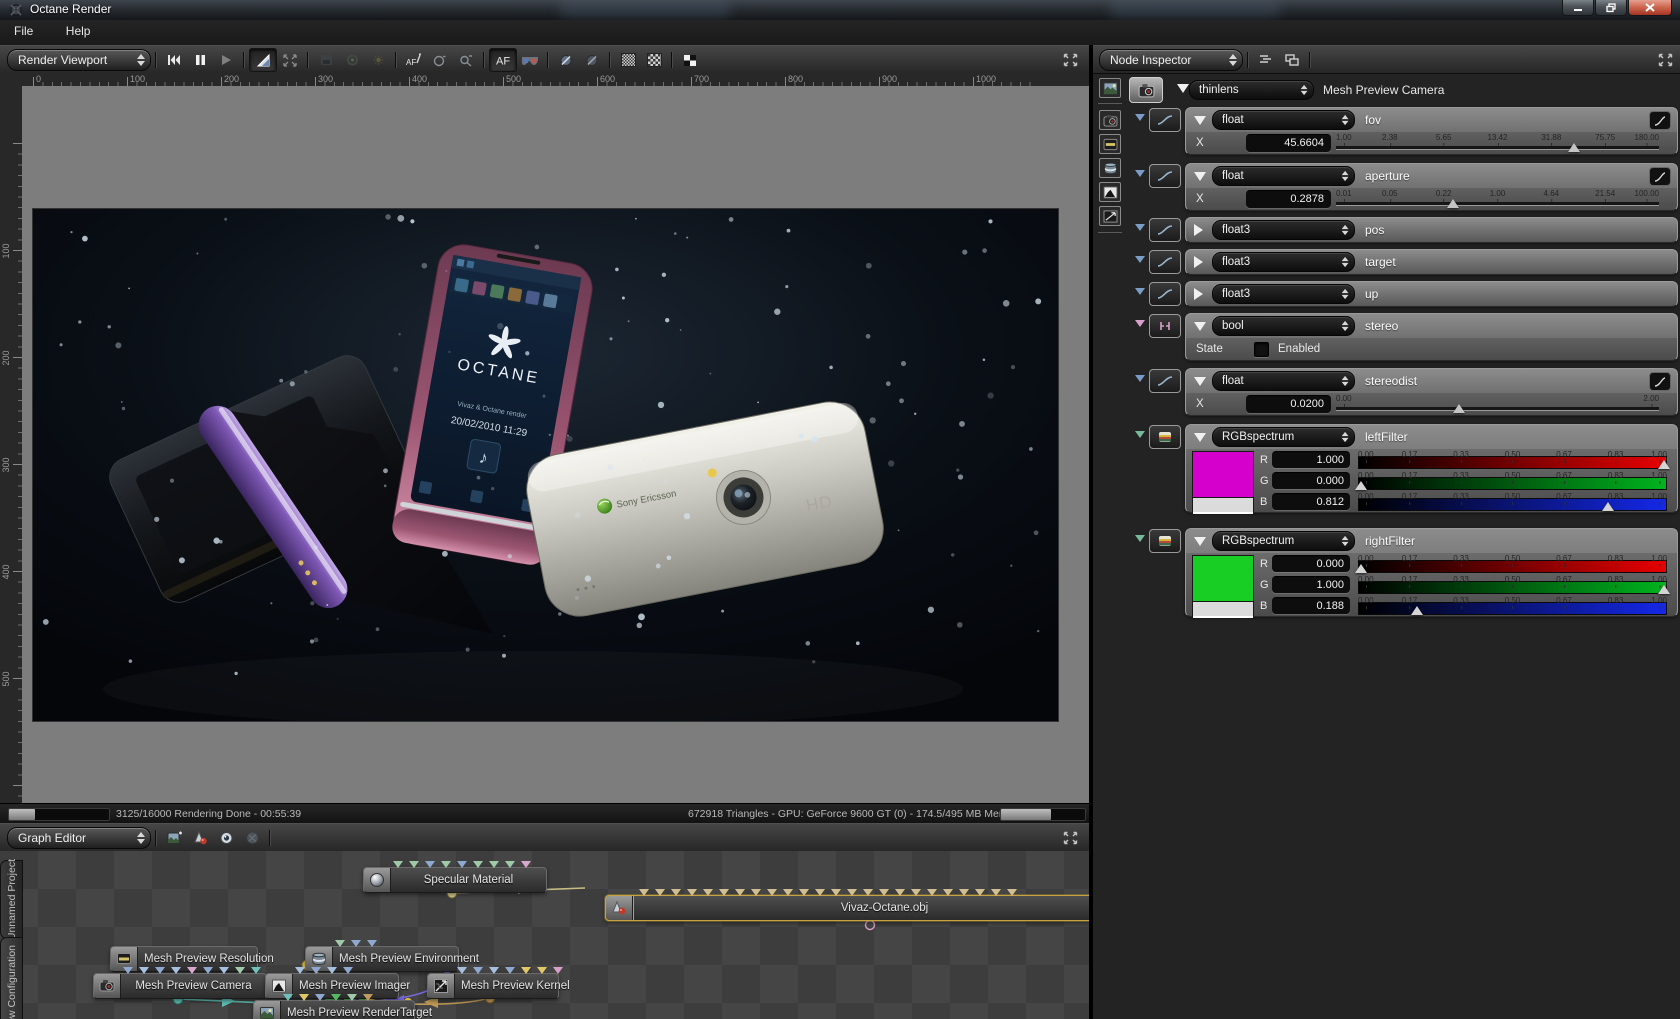 The width and height of the screenshot is (1680, 1019). I want to click on film-grain-fine-button, so click(628, 60).